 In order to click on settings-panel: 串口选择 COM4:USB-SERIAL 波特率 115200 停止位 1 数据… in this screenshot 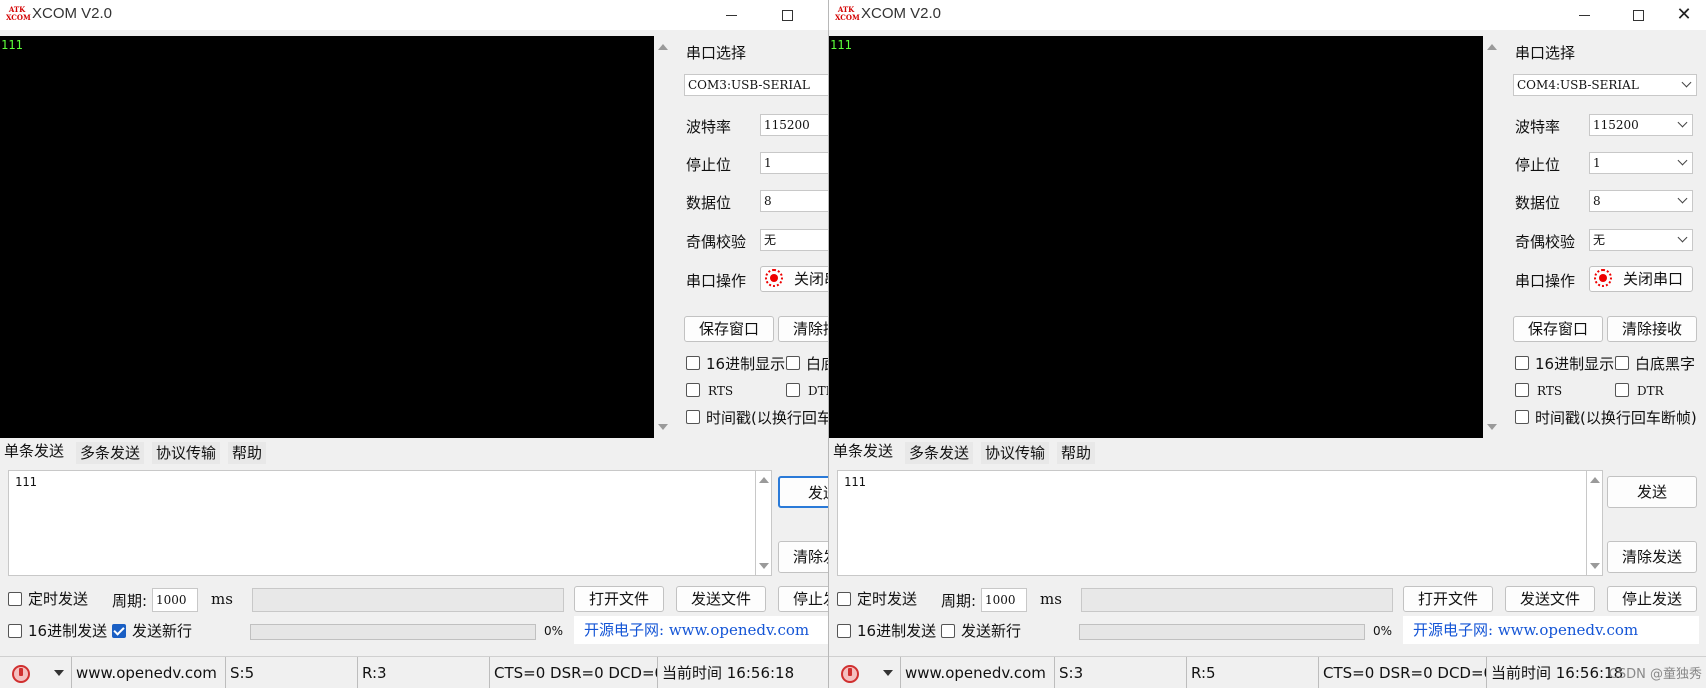, I will do `click(1607, 236)`.